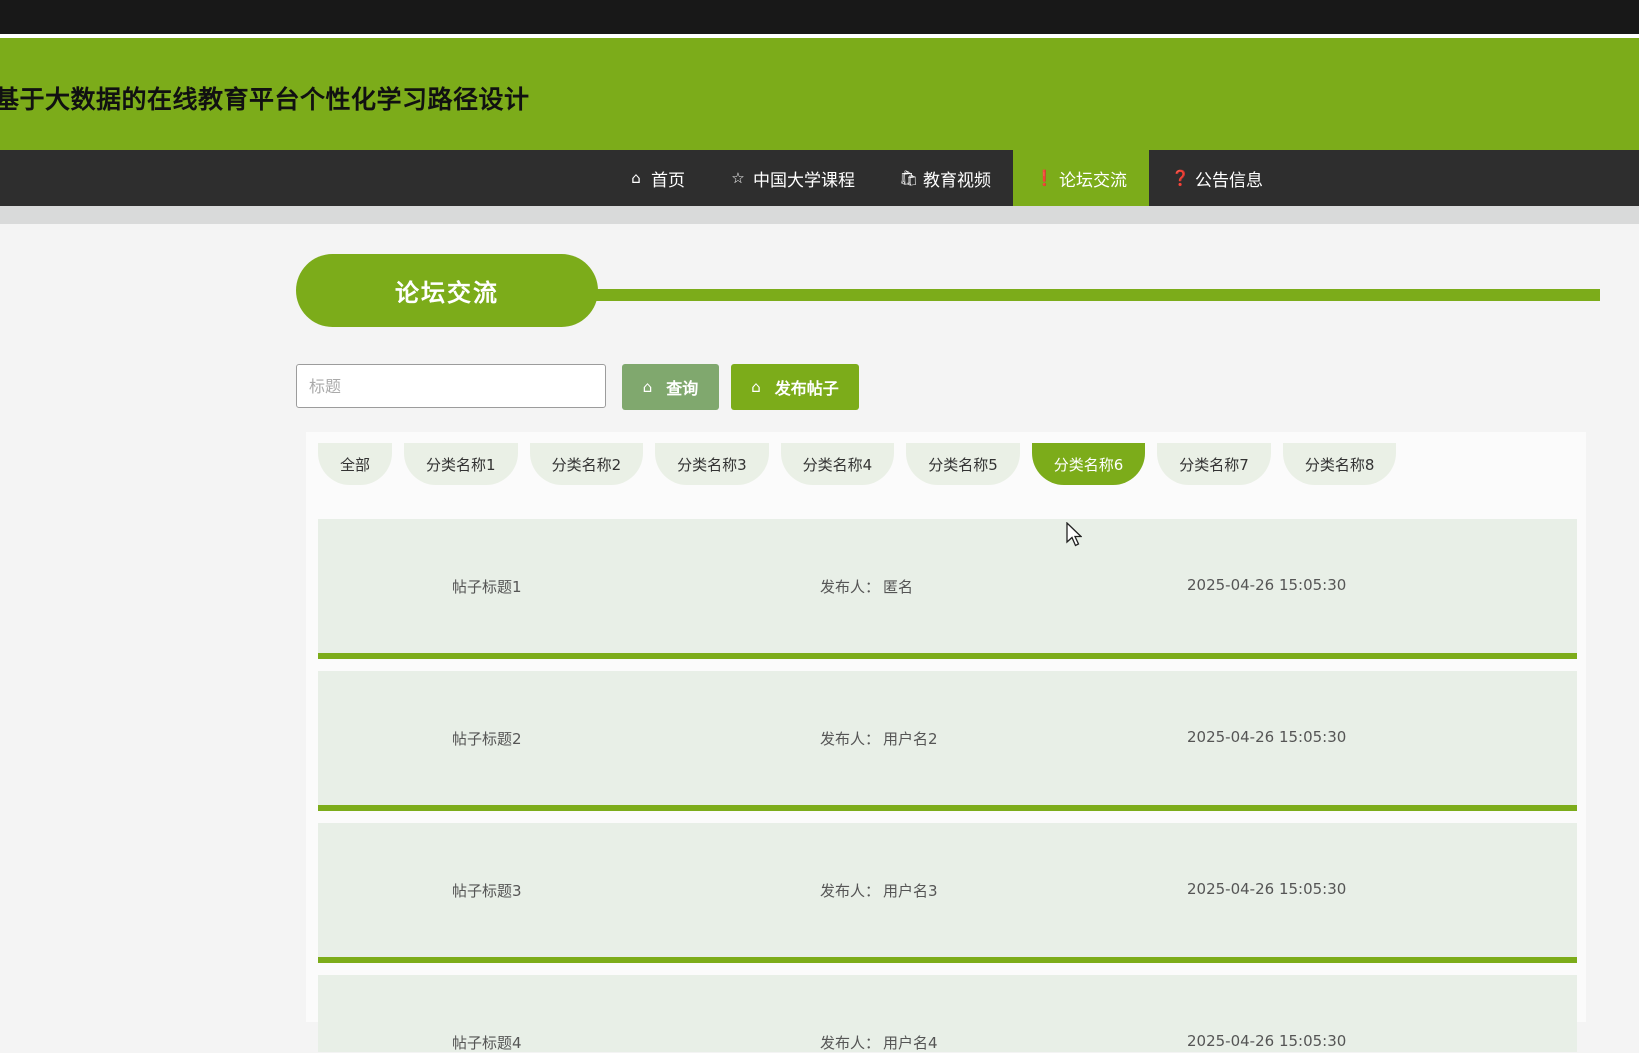 The image size is (1639, 1053). What do you see at coordinates (487, 1043) in the screenshot?
I see `post-title: 帖子标题4` at bounding box center [487, 1043].